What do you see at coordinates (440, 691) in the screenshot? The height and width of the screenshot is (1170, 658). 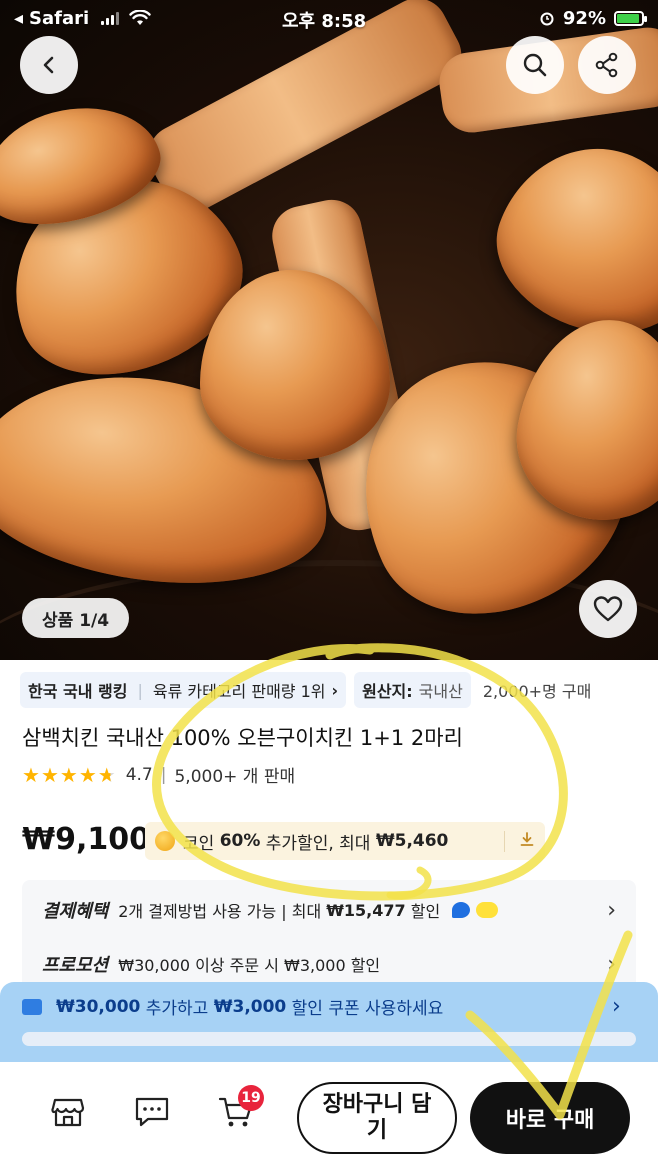 I see `origin-value: 국내산` at bounding box center [440, 691].